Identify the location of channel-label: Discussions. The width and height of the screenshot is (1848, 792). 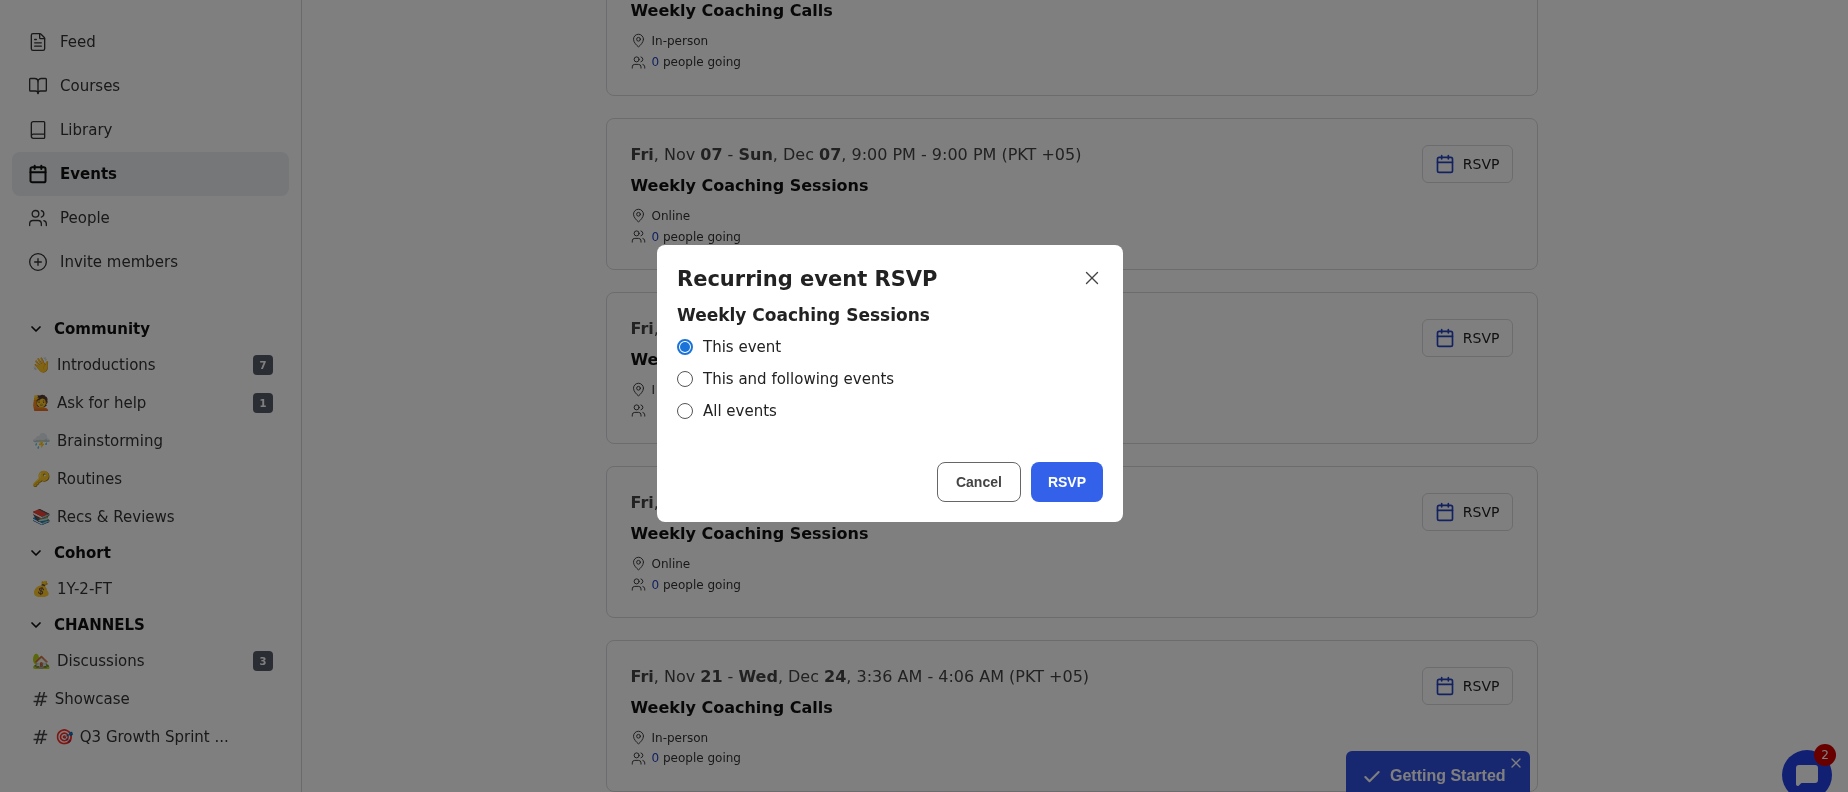
(101, 661).